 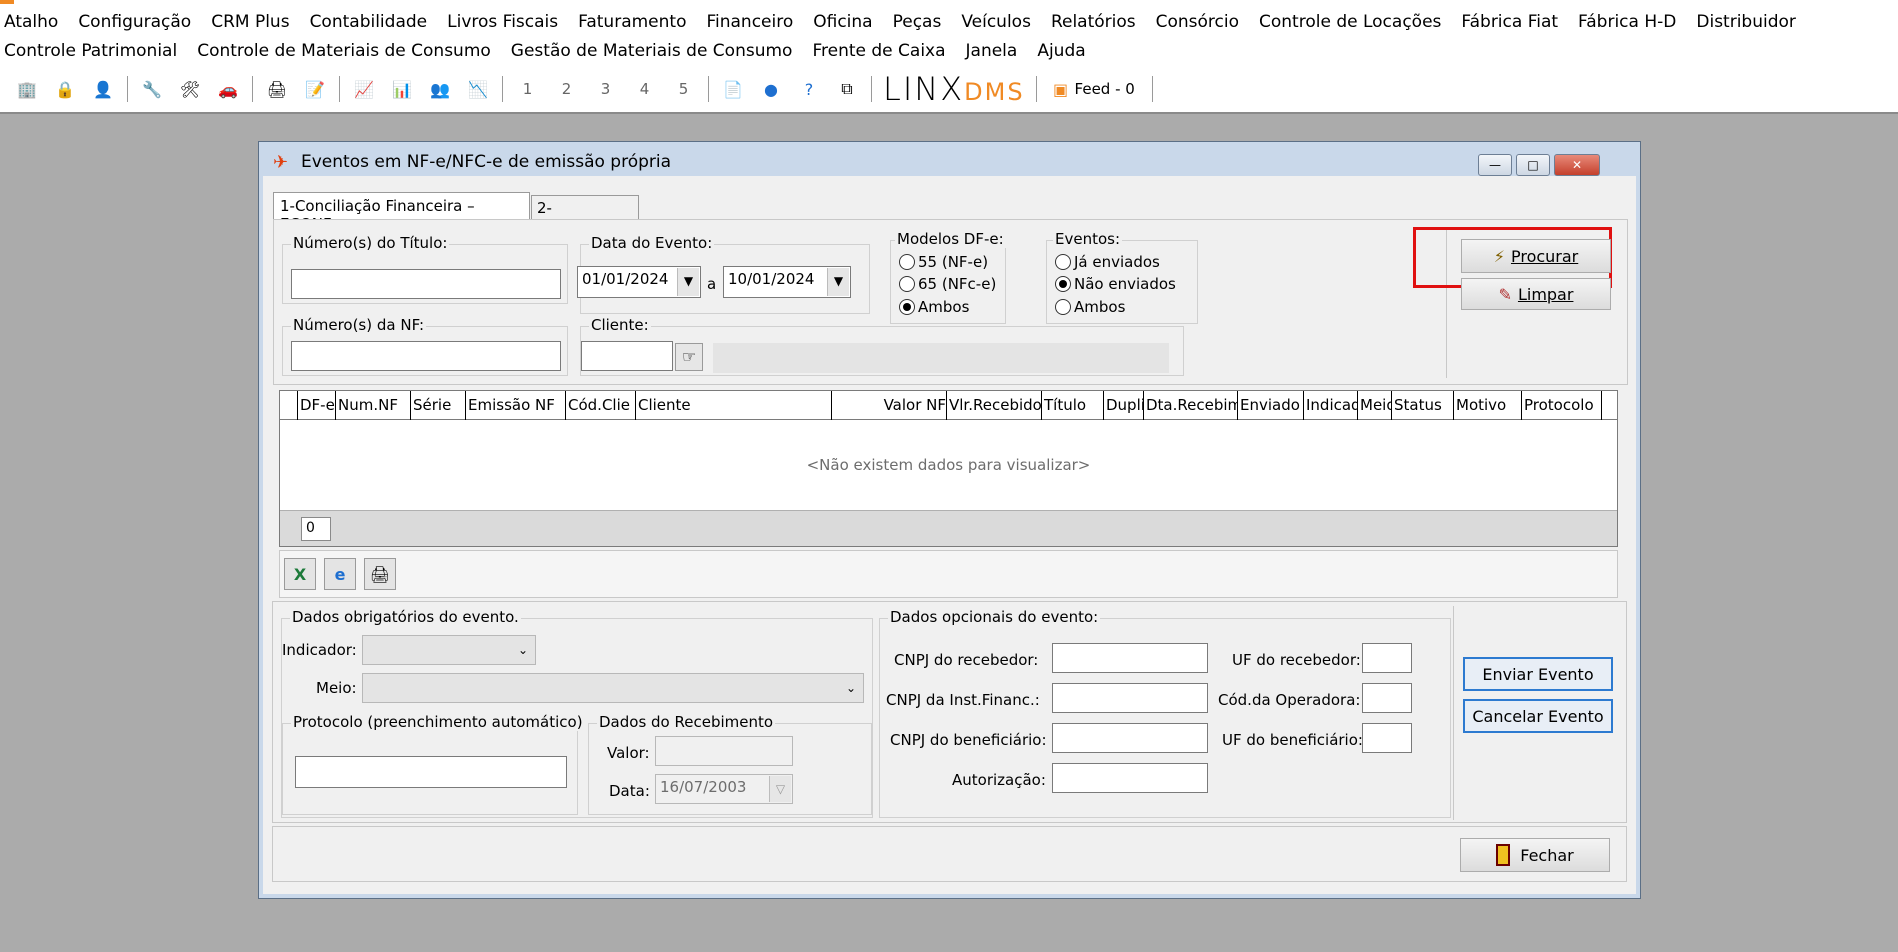 What do you see at coordinates (847, 89) in the screenshot?
I see `windows-icon: ⧉` at bounding box center [847, 89].